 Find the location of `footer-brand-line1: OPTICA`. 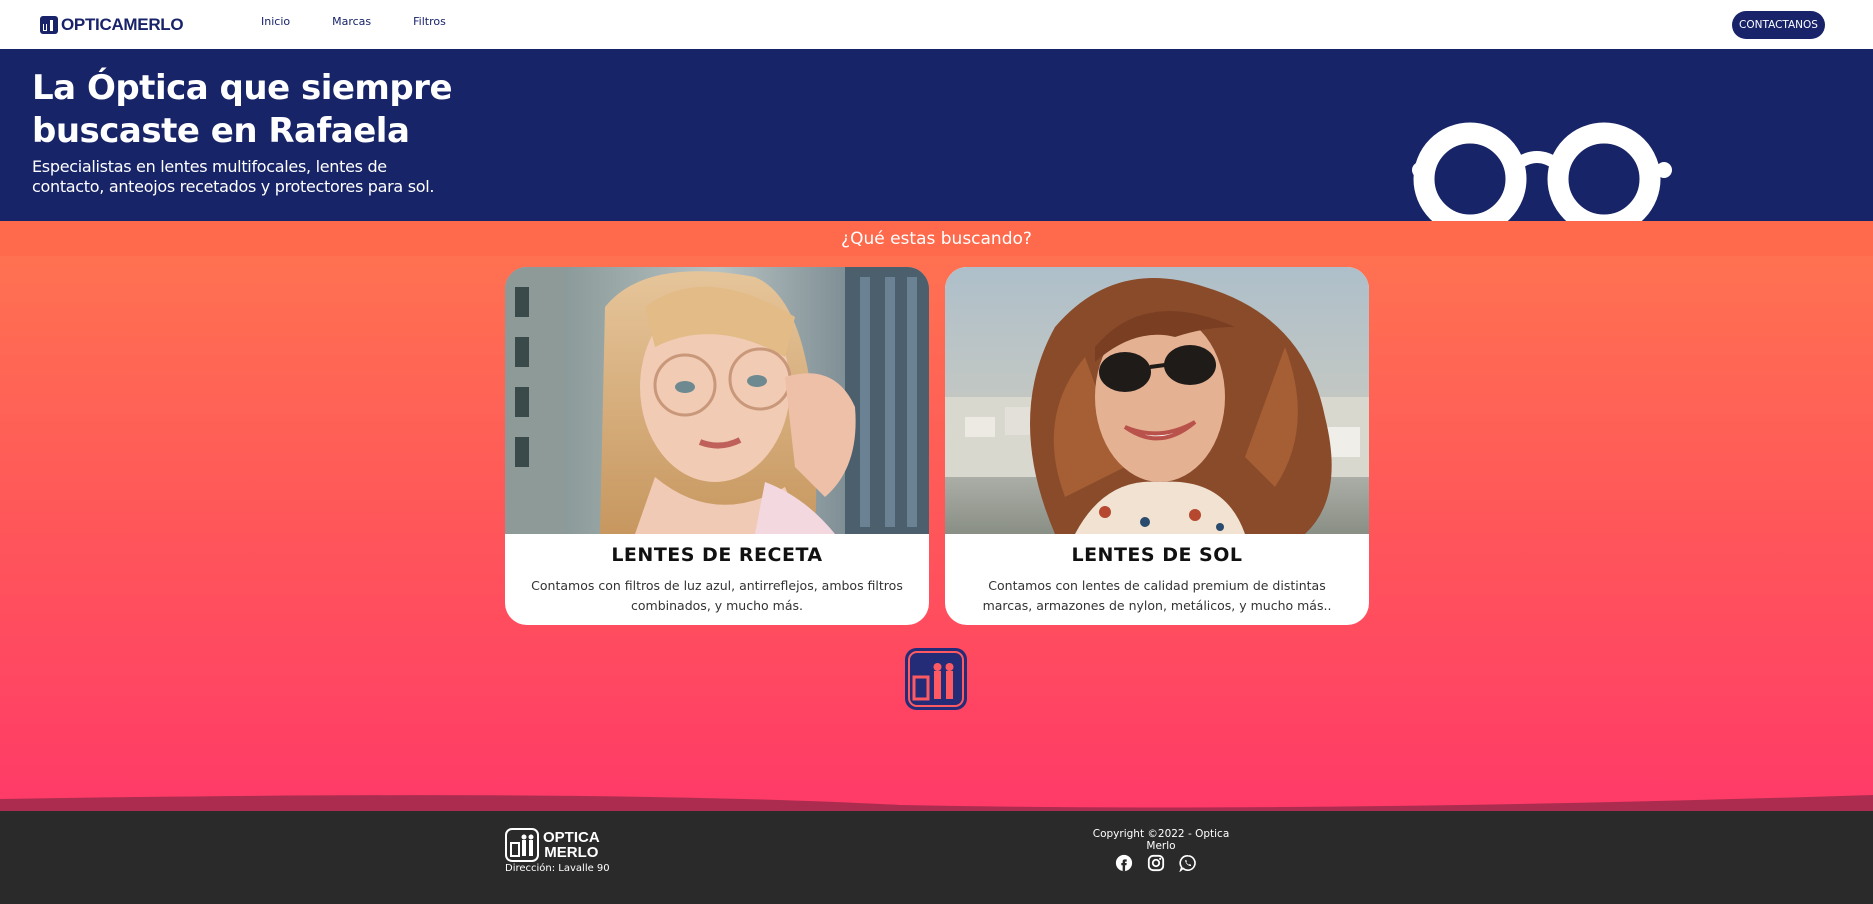

footer-brand-line1: OPTICA is located at coordinates (571, 837).